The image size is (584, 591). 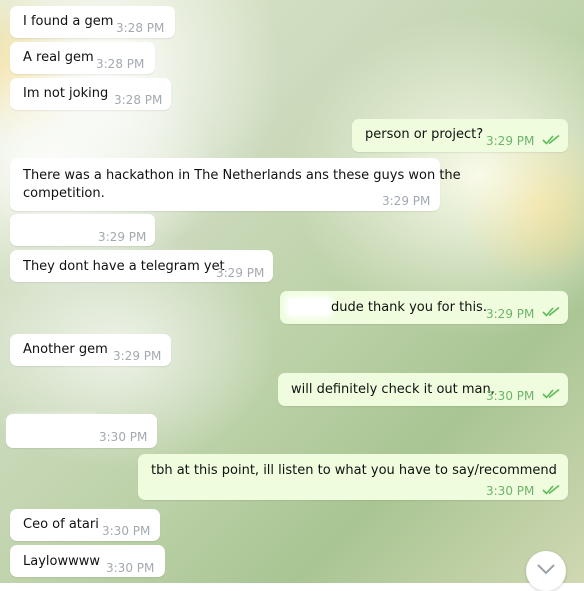 I want to click on message-incoming: A real gem 3:28 PM, so click(x=82, y=58).